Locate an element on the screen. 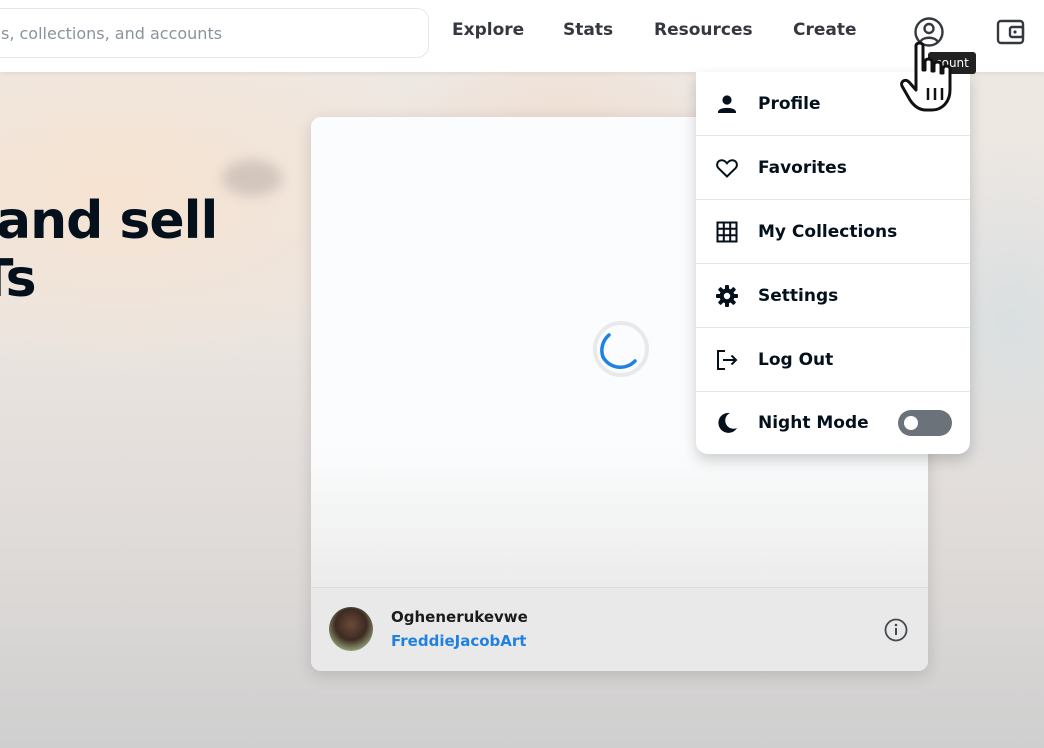 The image size is (1044, 748). gear-icon is located at coordinates (727, 295).